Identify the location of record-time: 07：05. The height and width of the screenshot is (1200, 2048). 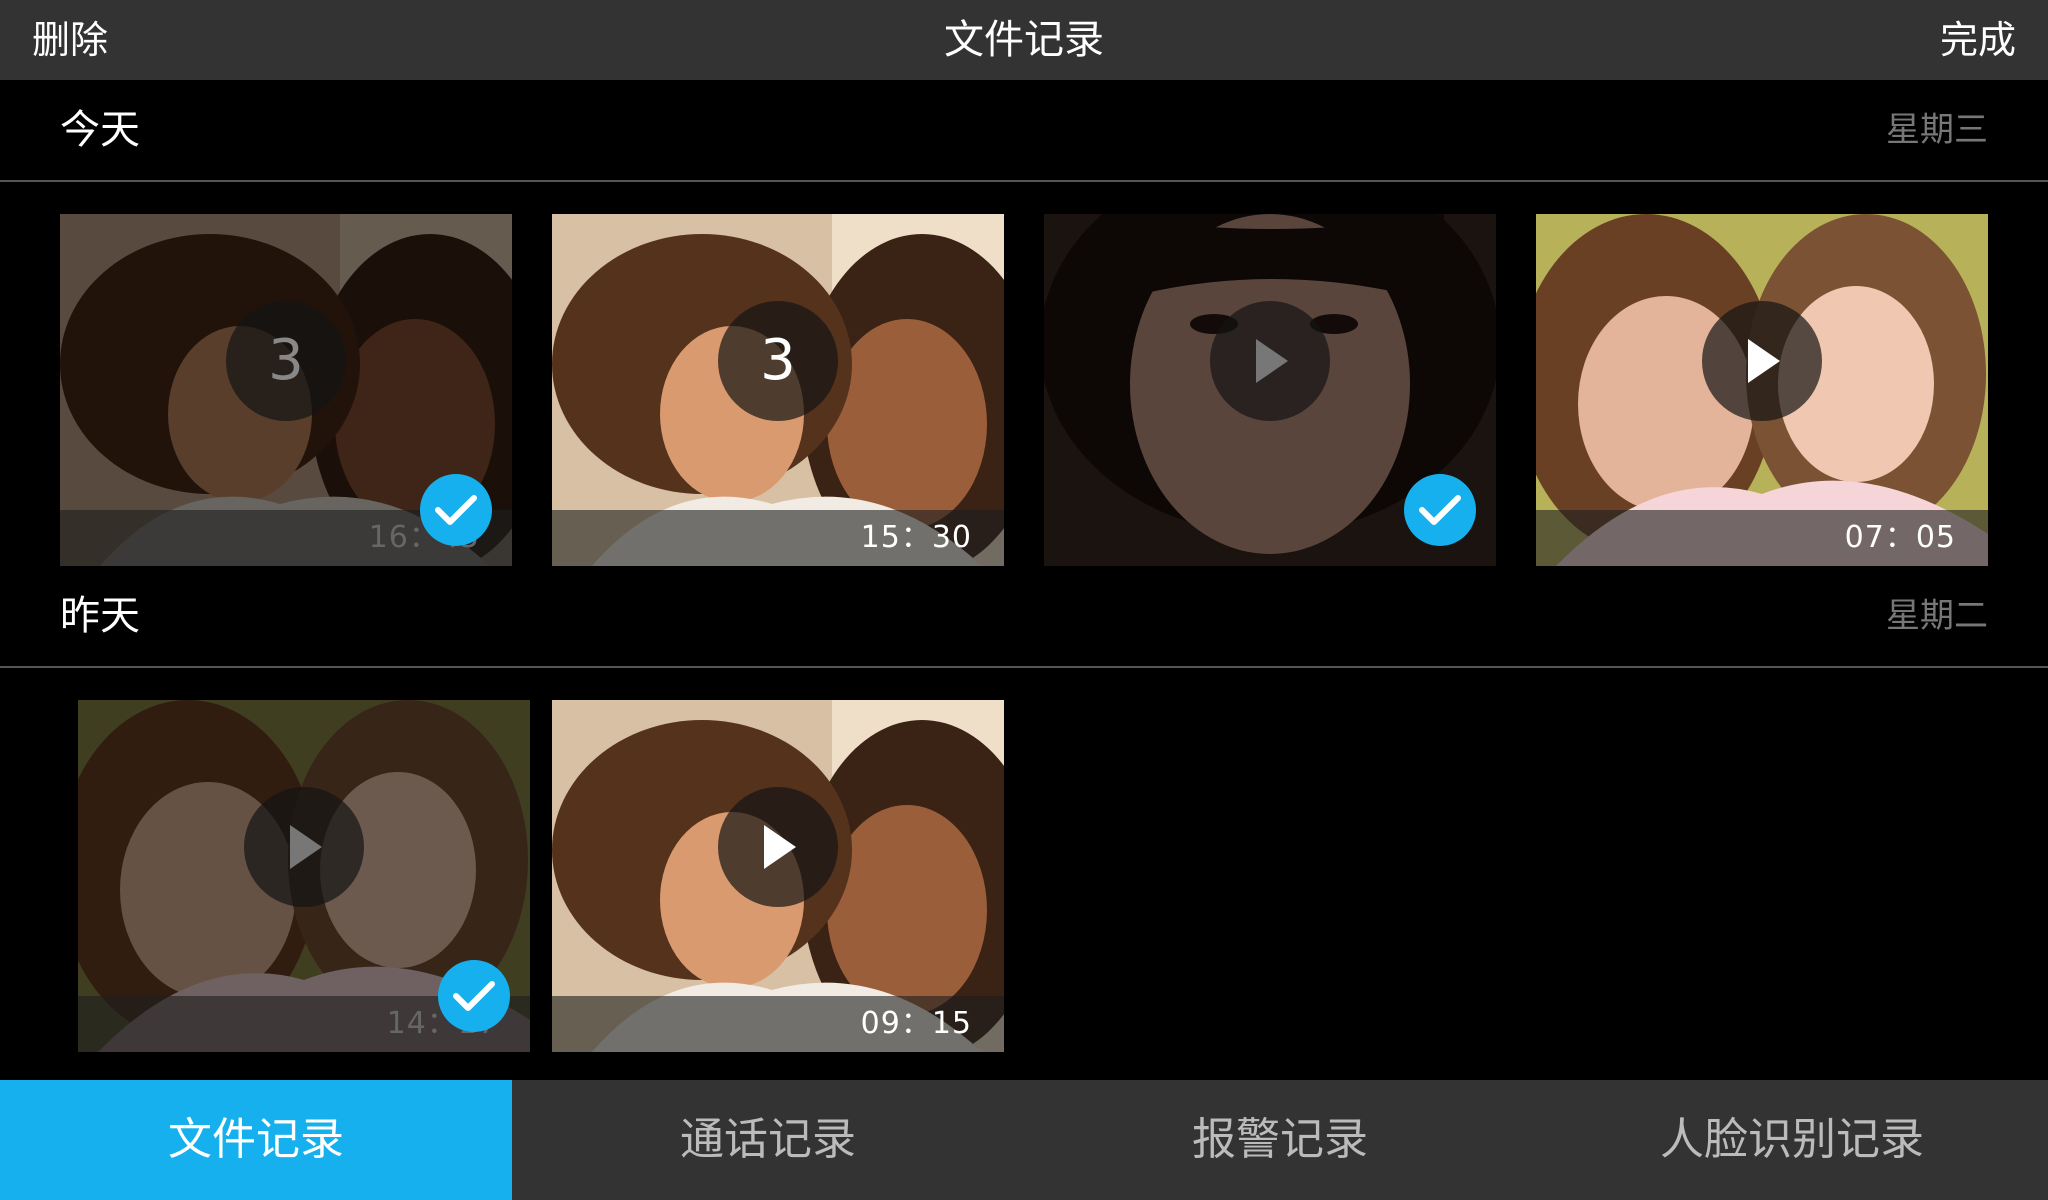
(1900, 537).